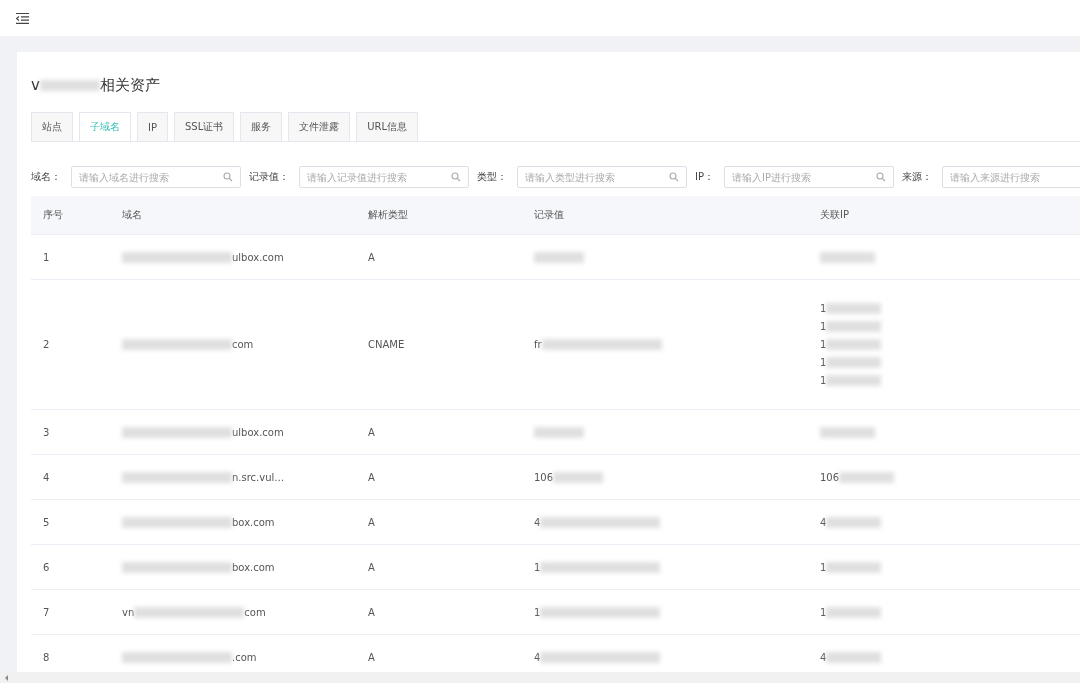 Image resolution: width=1080 pixels, height=683 pixels. What do you see at coordinates (261, 126) in the screenshot?
I see `tab: 服务` at bounding box center [261, 126].